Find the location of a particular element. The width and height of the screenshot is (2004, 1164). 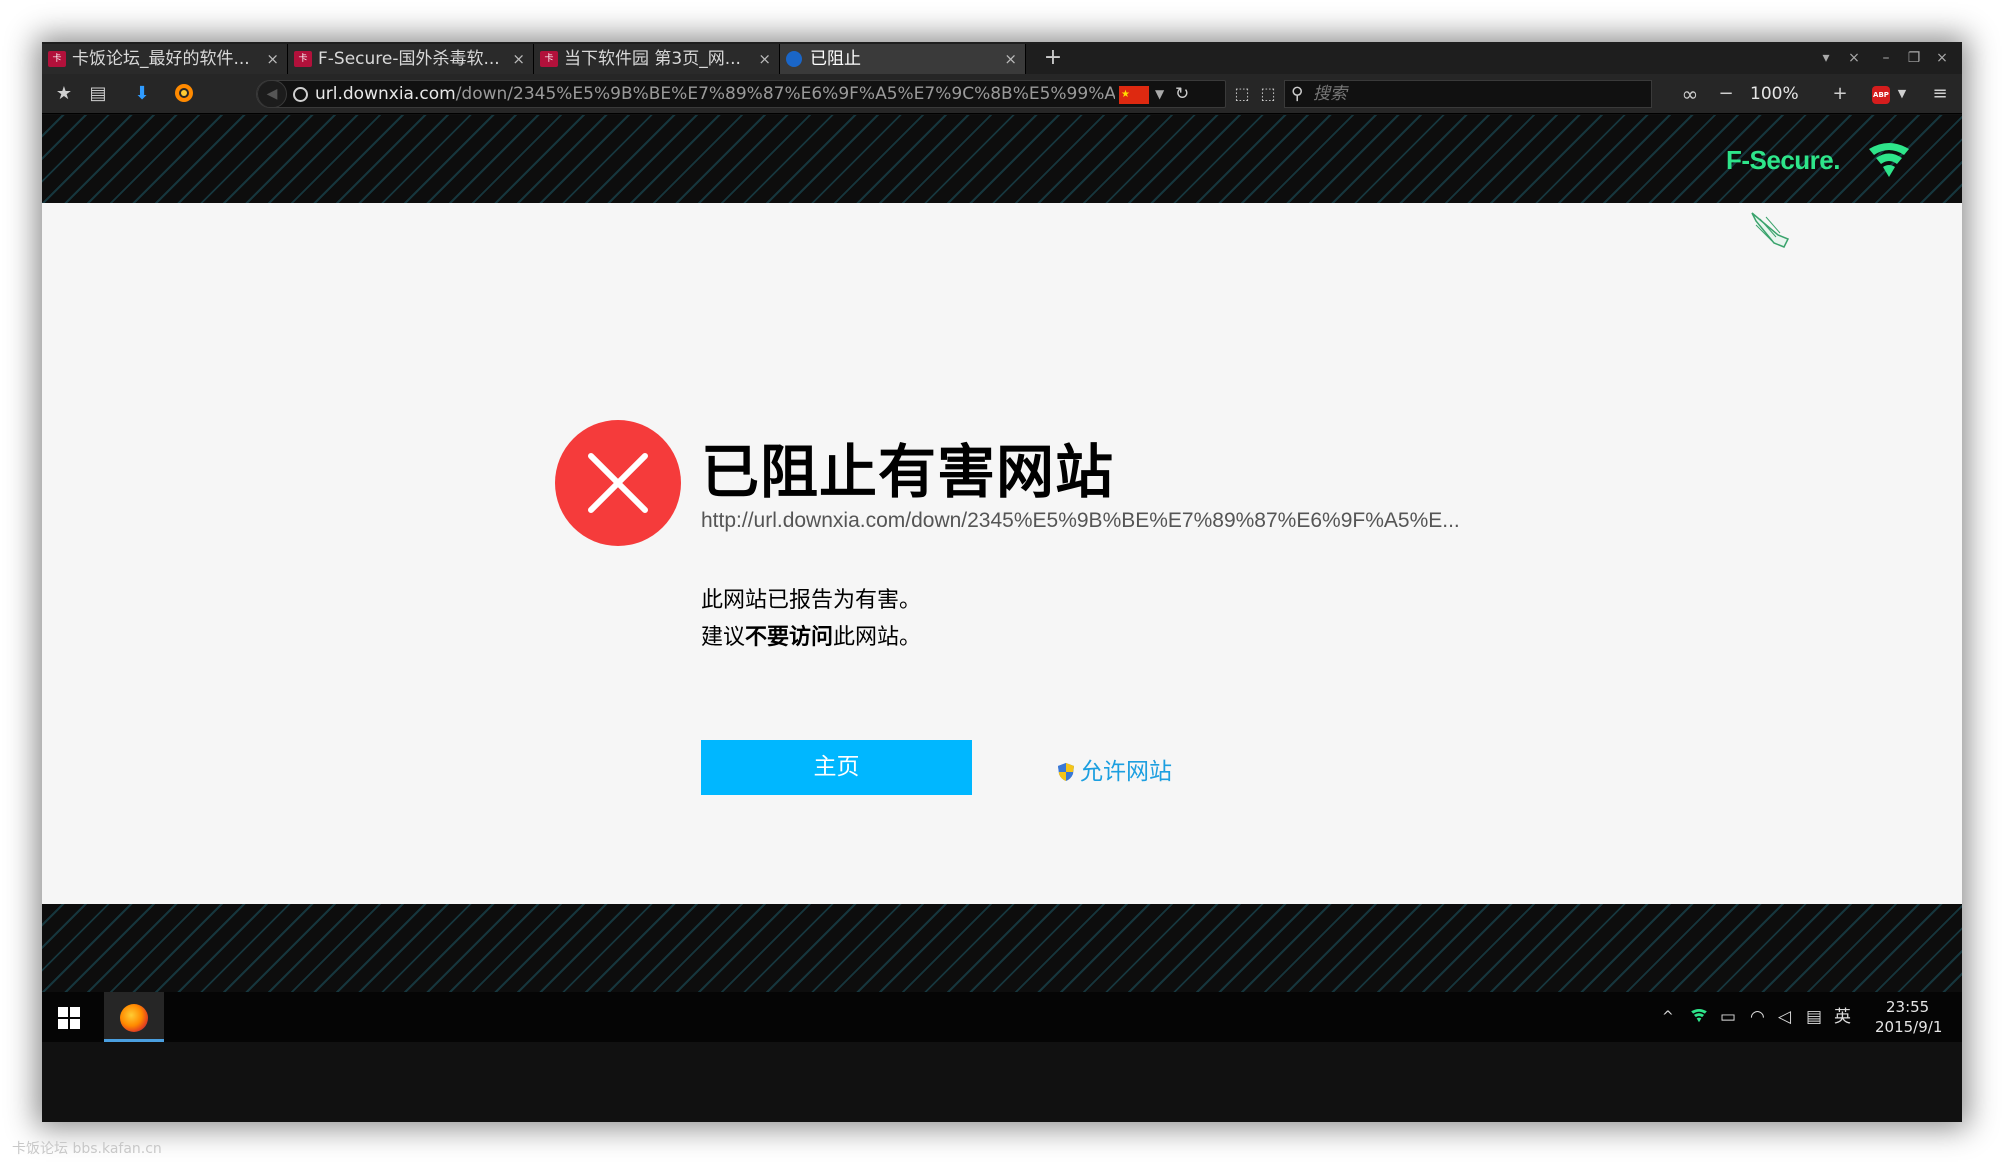

forum-watermark: 卡饭论坛 bbs.kafan.cn is located at coordinates (87, 1149).